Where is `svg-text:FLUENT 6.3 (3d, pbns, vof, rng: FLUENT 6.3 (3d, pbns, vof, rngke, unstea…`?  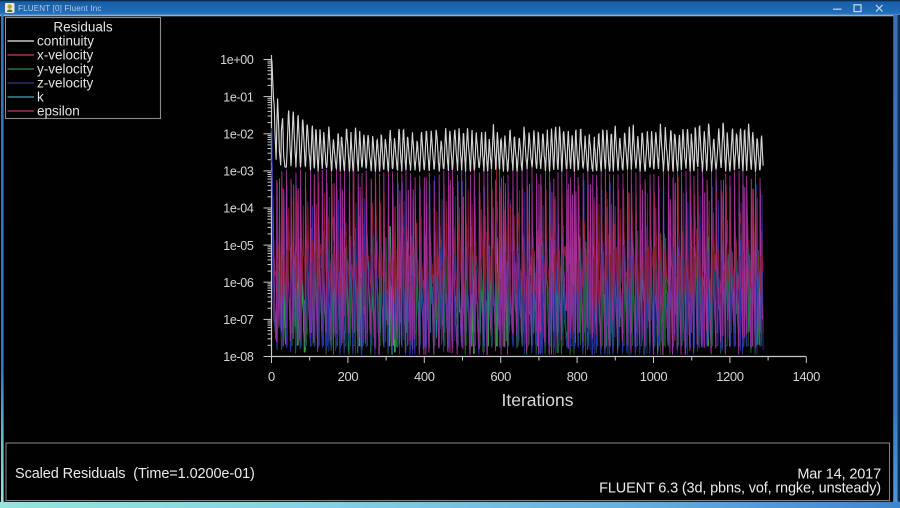
svg-text:FLUENT 6.3 (3d, pbns, vof, rng: FLUENT 6.3 (3d, pbns, vof, rngke, unstea… is located at coordinates (740, 489).